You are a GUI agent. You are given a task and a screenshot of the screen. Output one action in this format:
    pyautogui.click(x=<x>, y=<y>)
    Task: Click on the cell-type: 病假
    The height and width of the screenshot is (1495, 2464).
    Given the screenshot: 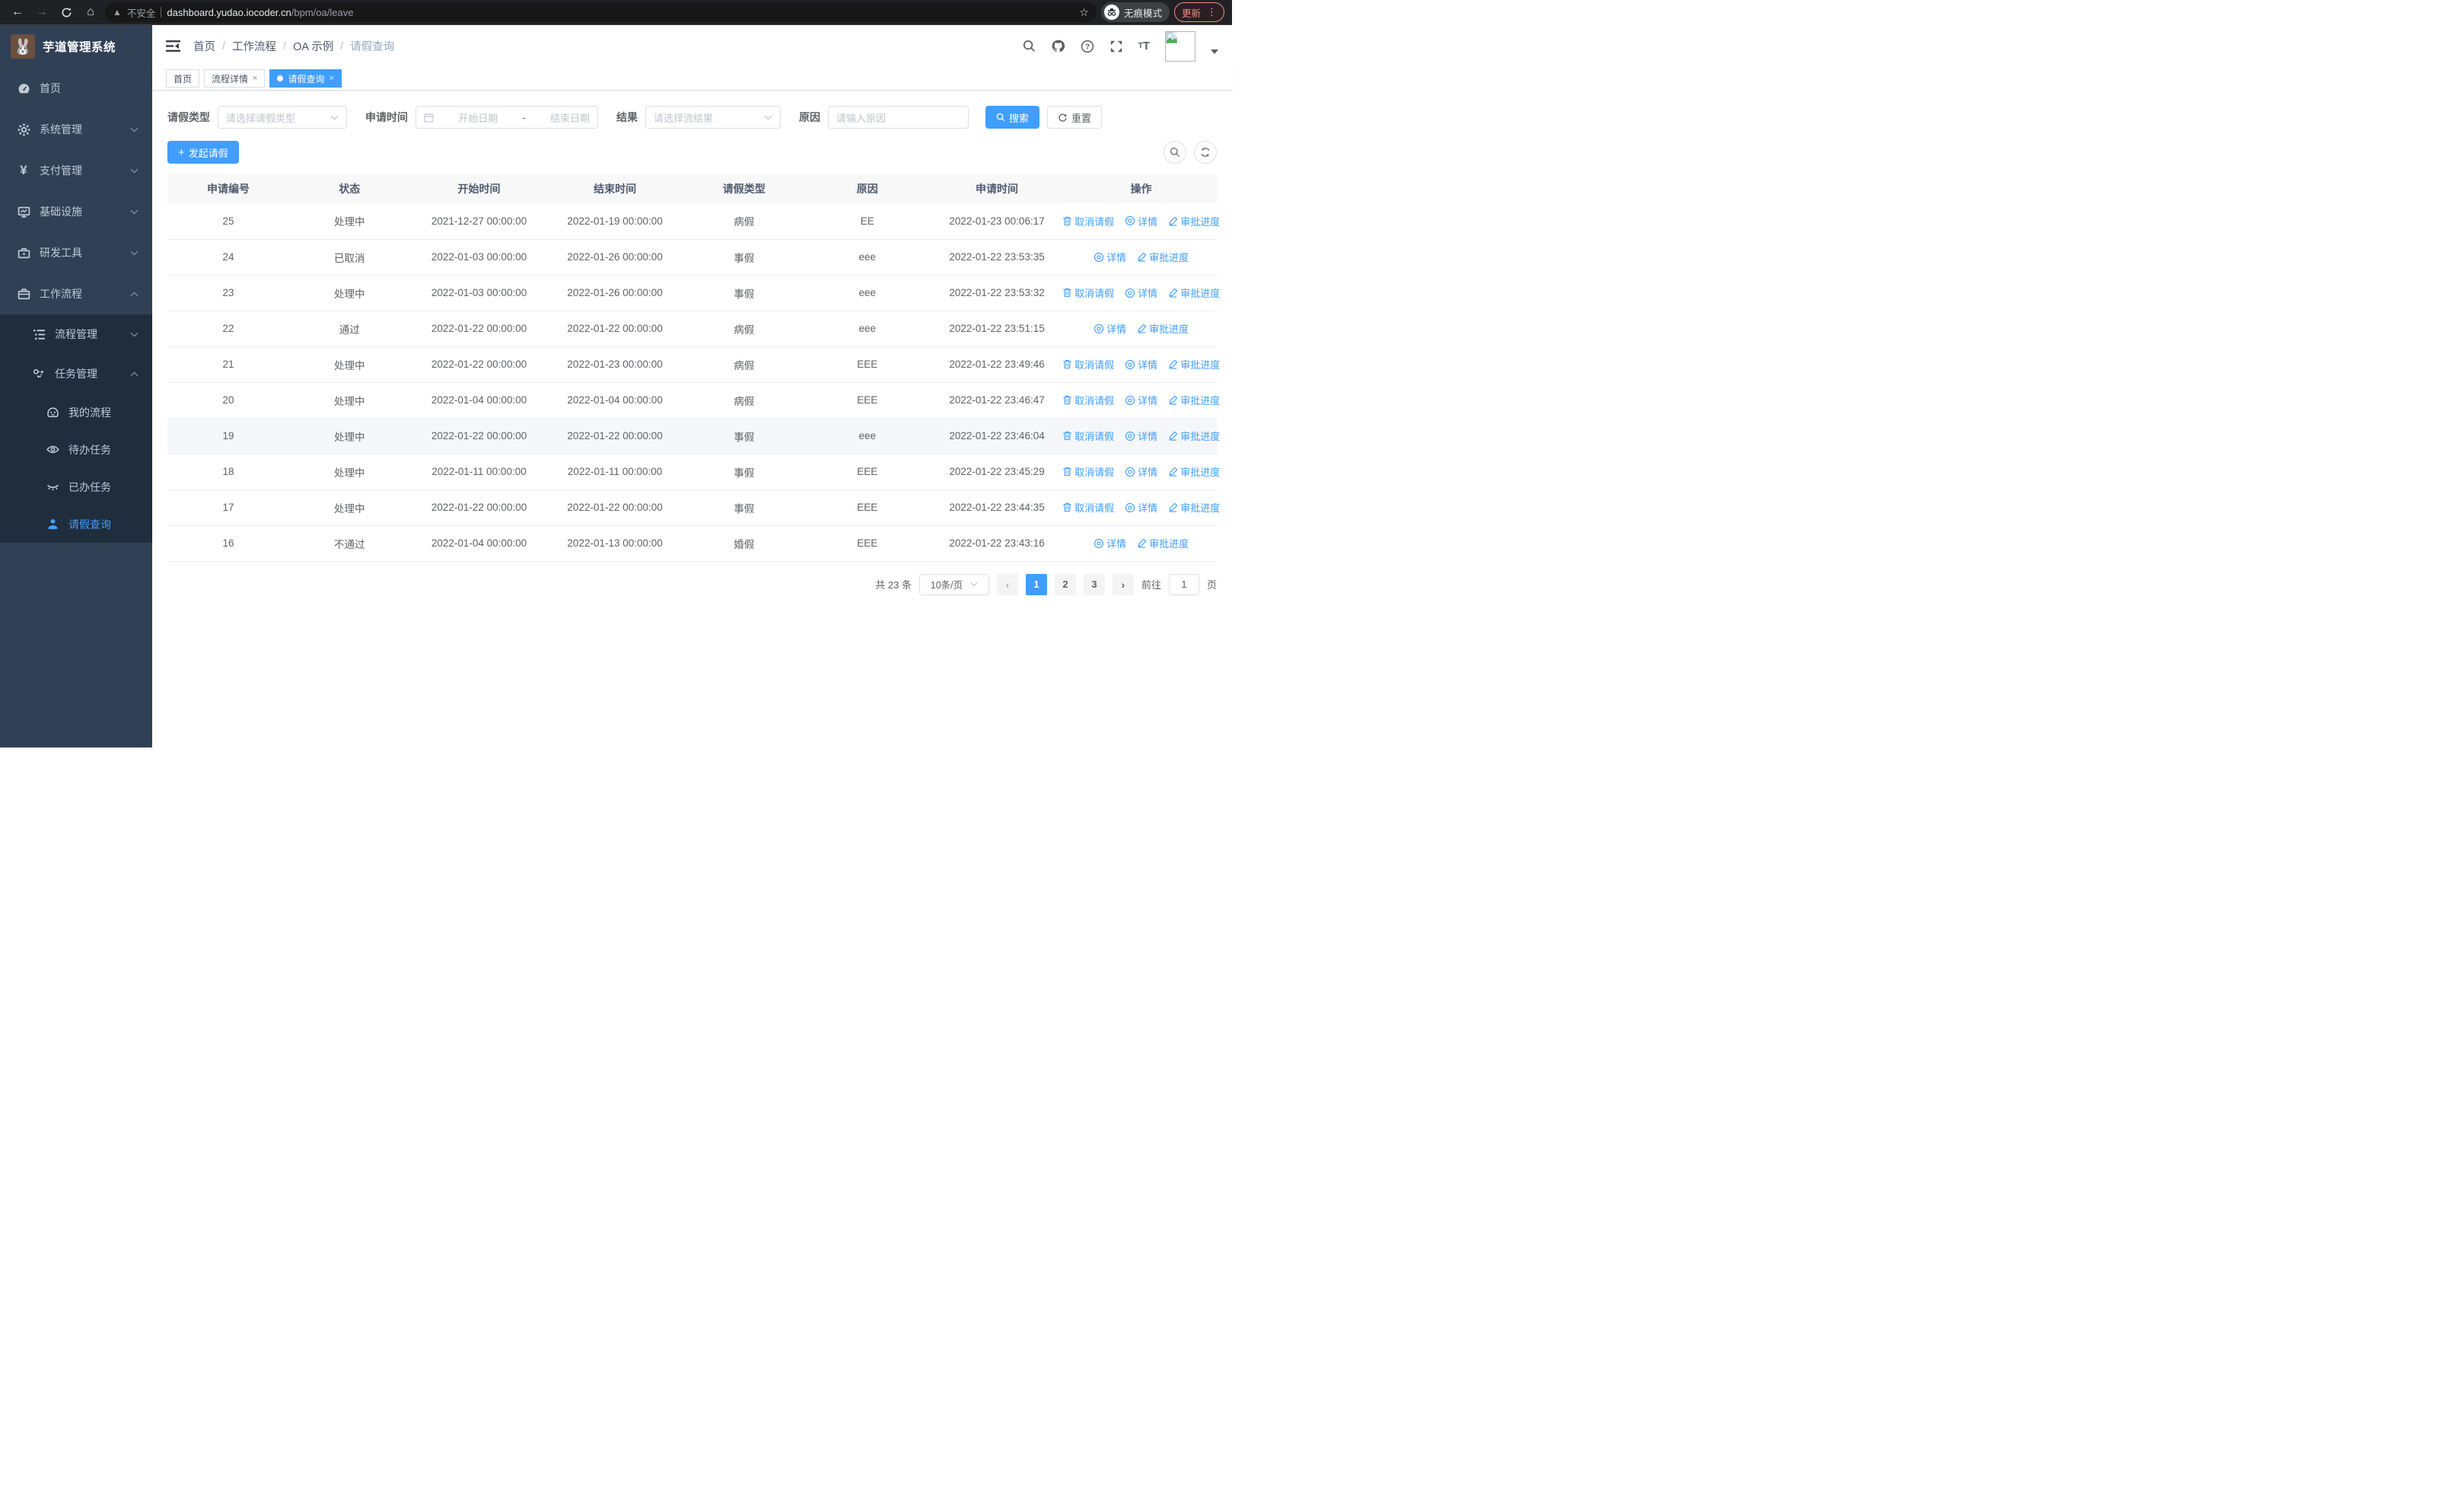 What is the action you would take?
    pyautogui.click(x=744, y=401)
    